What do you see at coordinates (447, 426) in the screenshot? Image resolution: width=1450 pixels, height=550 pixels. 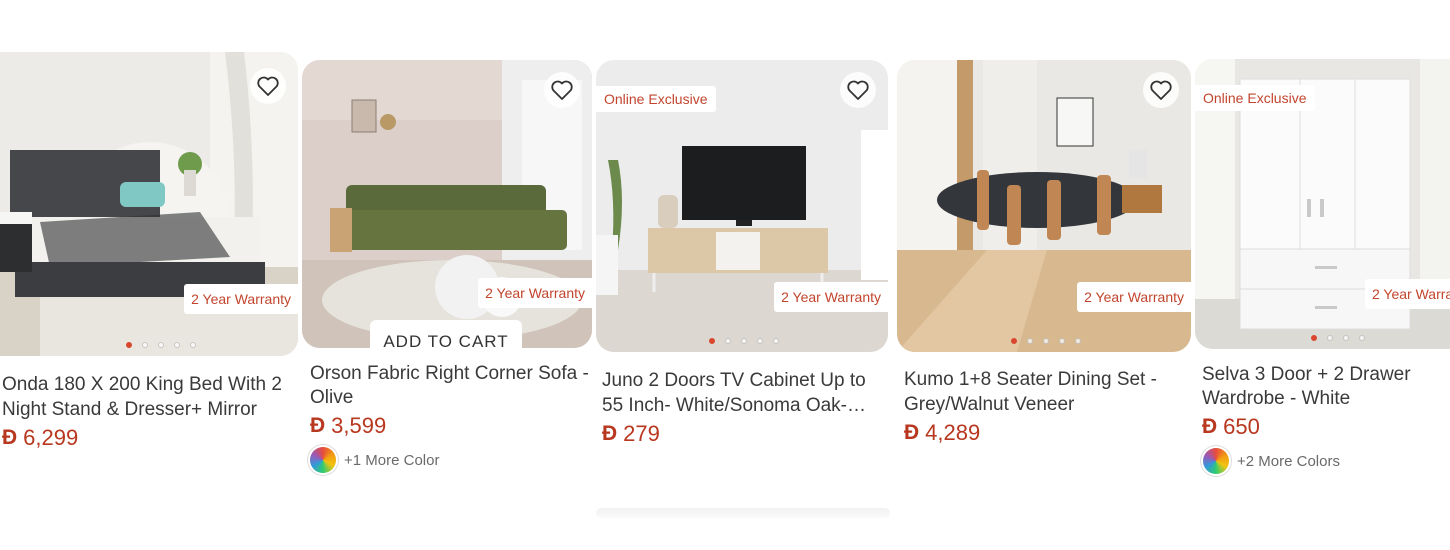 I see `product-price: Đ 3,599` at bounding box center [447, 426].